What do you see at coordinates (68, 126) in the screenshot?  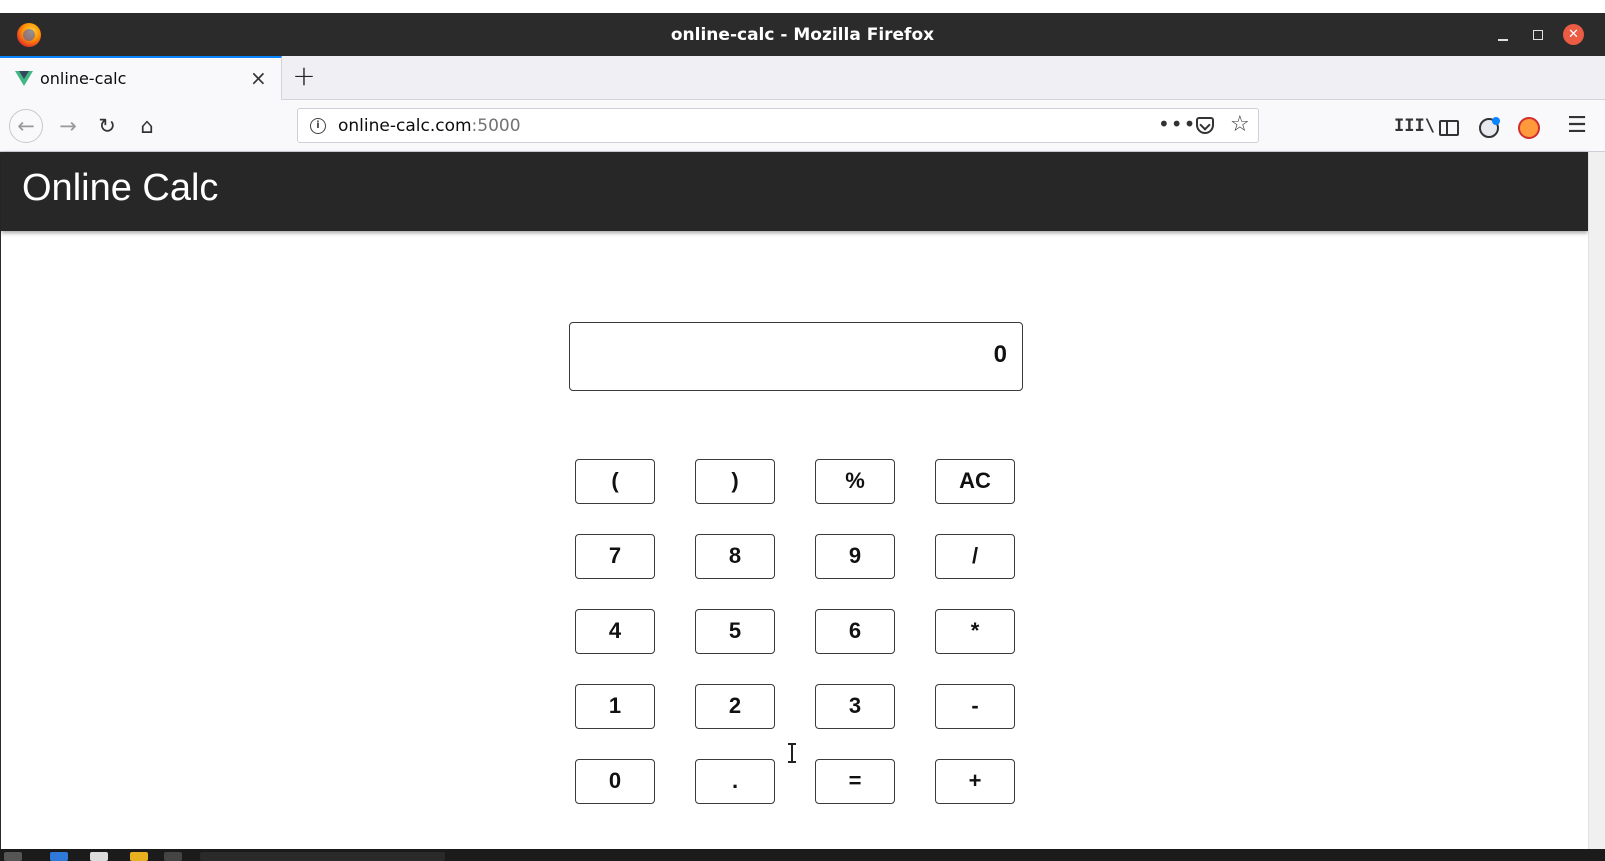 I see `forward-button: →` at bounding box center [68, 126].